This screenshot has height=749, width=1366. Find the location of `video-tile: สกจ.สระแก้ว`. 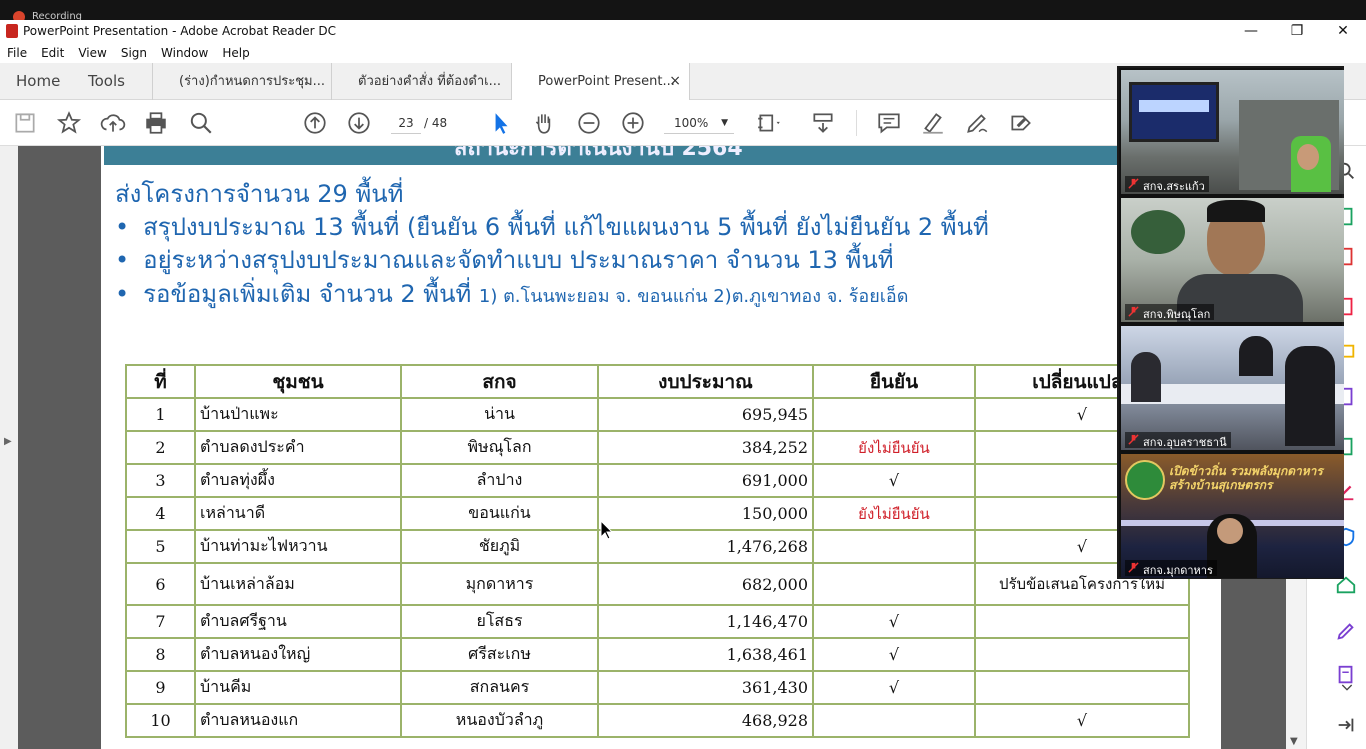

video-tile: สกจ.สระแก้ว is located at coordinates (1232, 132).